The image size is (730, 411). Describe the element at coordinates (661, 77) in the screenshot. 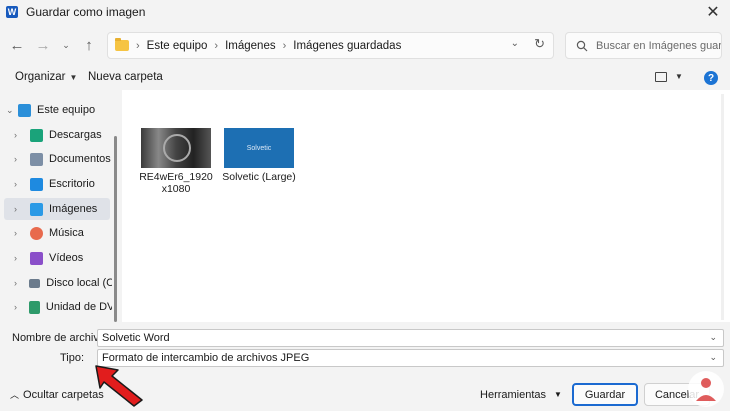

I see `view-layout-icon` at that location.